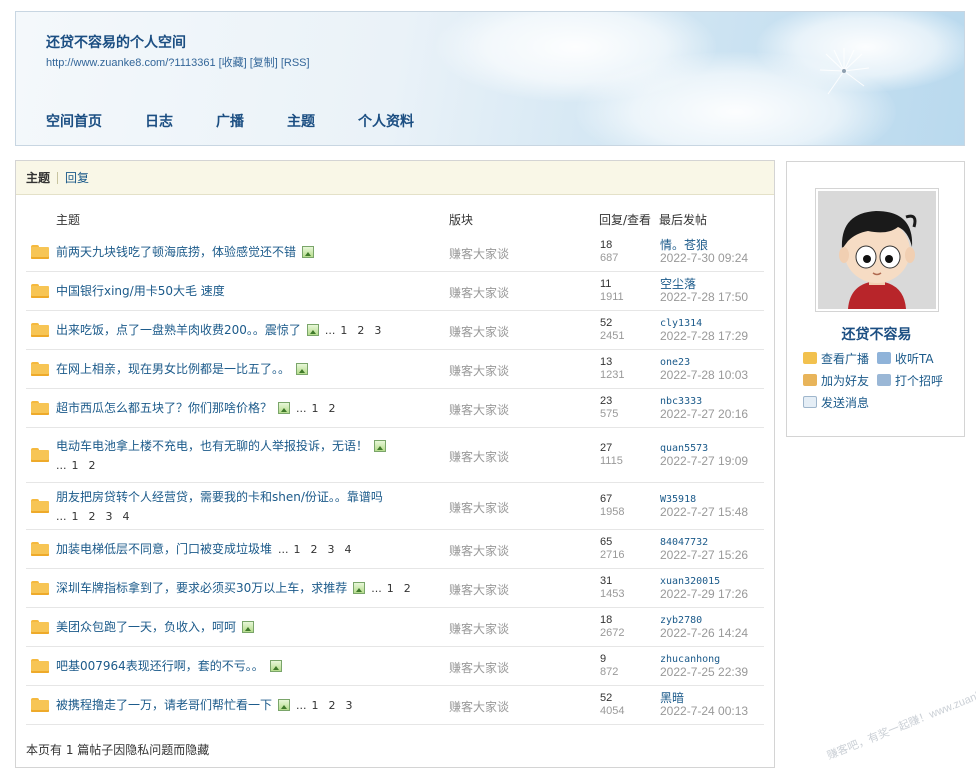 This screenshot has width=976, height=784. What do you see at coordinates (704, 408) in the screenshot?
I see `last-post-info: nbc3333 2022-7-27 20:16` at bounding box center [704, 408].